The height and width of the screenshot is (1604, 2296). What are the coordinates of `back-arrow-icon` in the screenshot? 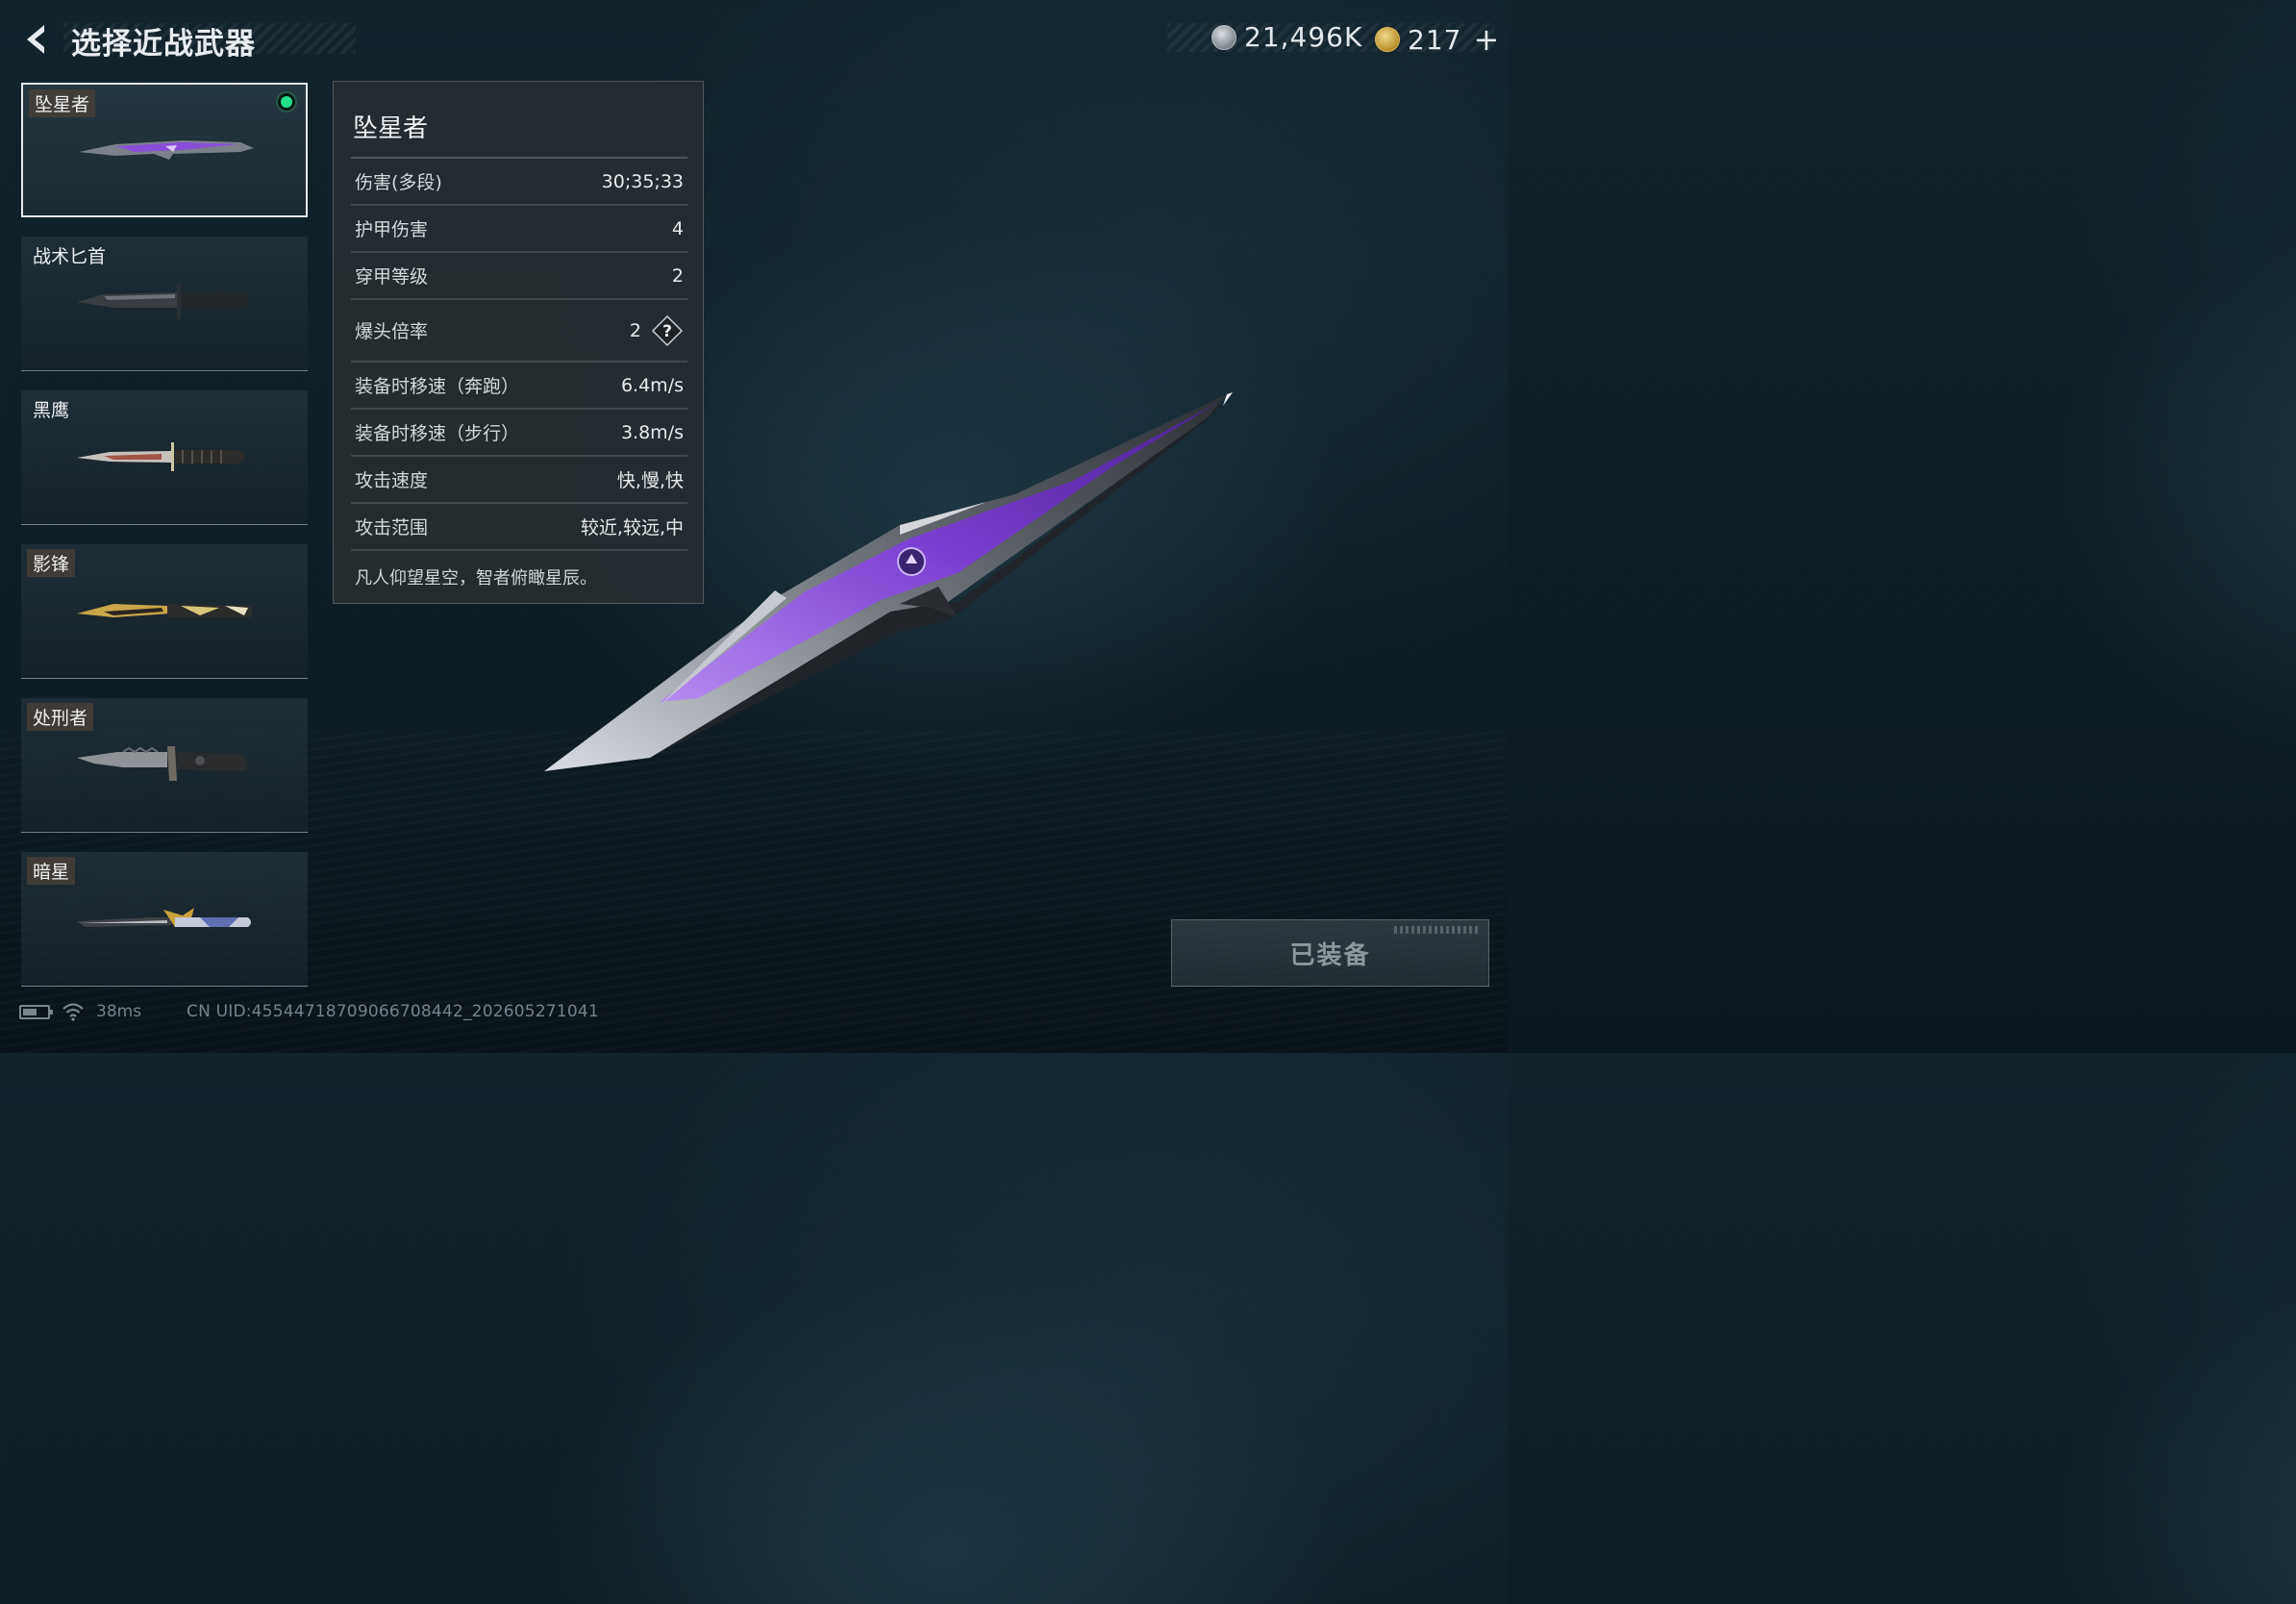 It's located at (35, 39).